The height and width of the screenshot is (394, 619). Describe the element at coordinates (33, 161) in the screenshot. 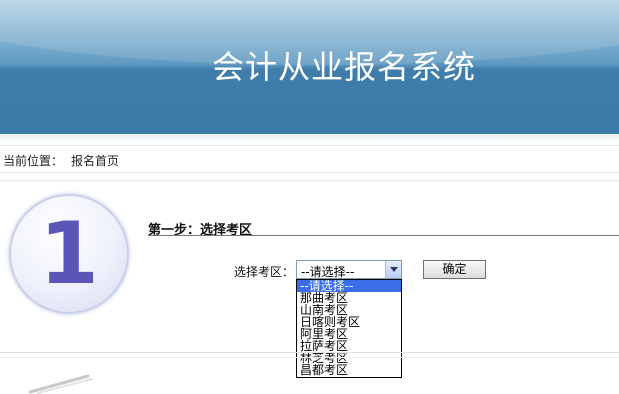

I see `breadcrumb-label: 当前位置：` at that location.